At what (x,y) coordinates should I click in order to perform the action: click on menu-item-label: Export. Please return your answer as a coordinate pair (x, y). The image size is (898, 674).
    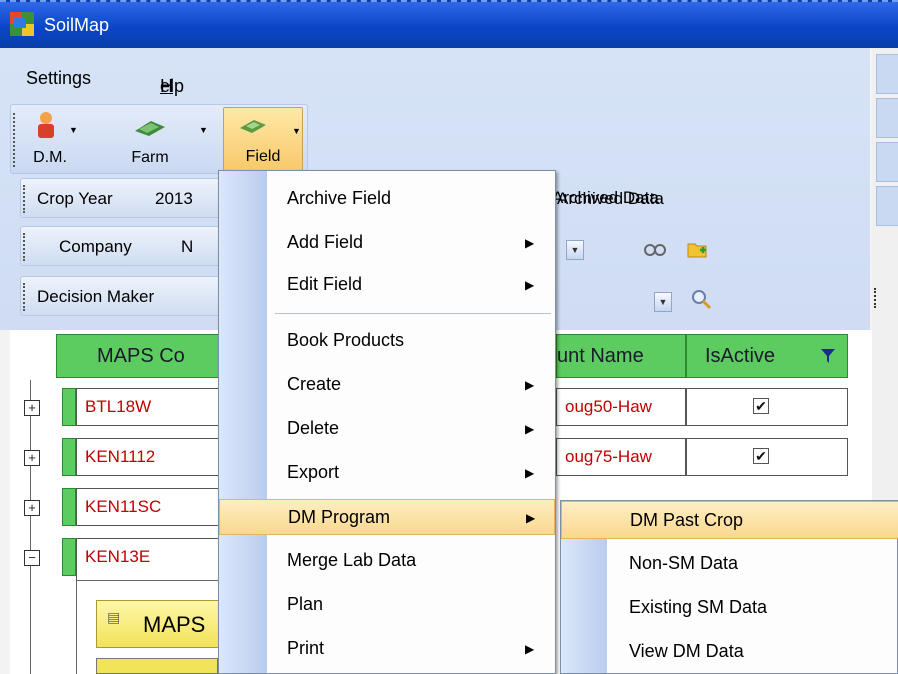
    Looking at the image, I should click on (313, 472).